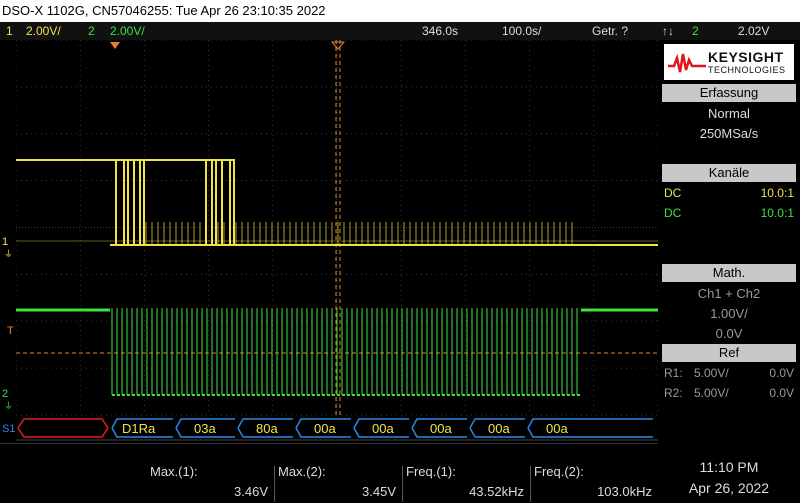 The image size is (800, 503). I want to click on ref1-settings: R1: 5.00V/ 0.0V, so click(729, 373).